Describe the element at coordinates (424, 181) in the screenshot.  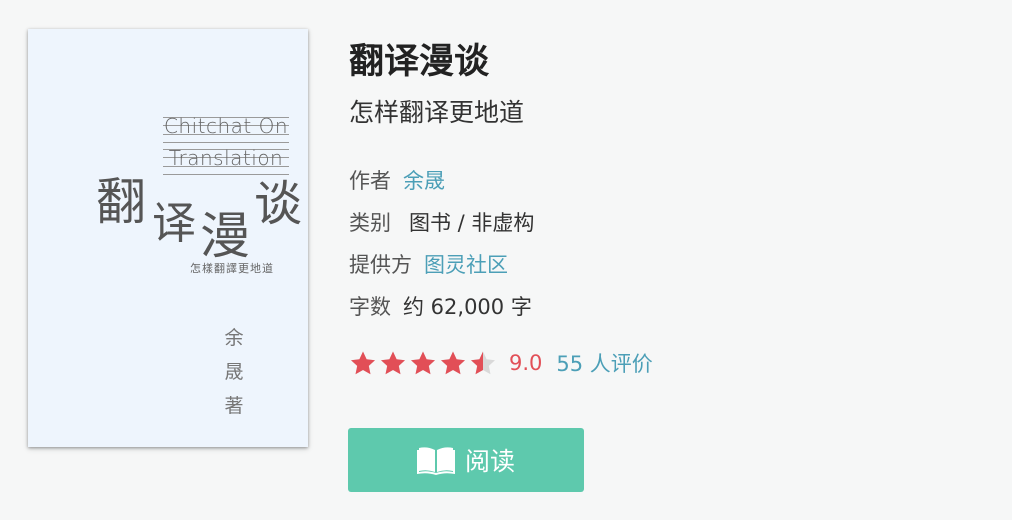
I see `author-link: 余晟` at that location.